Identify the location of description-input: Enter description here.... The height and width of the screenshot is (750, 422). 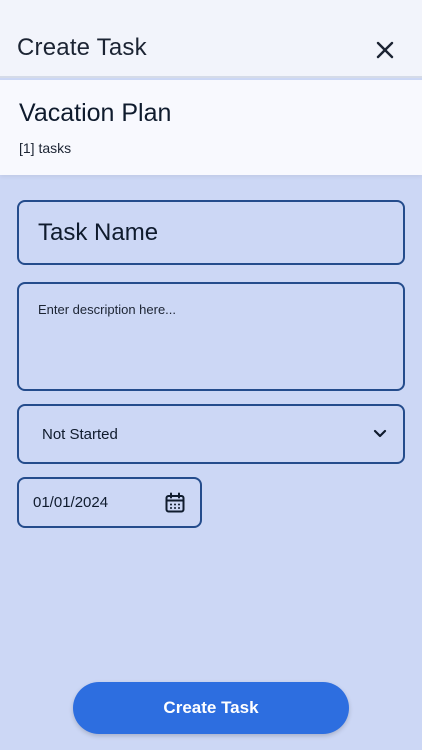
(211, 336).